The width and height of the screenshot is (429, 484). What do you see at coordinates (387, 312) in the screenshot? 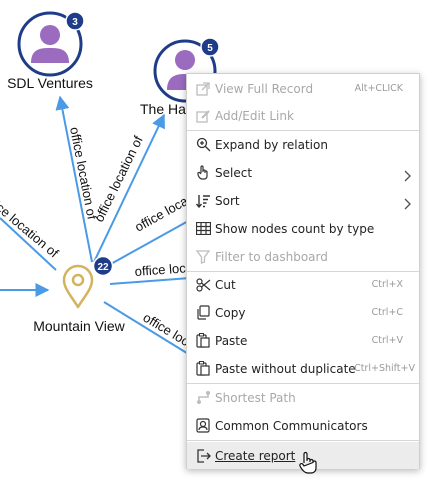
I see `menu-item-shortcut: Ctrl+C` at bounding box center [387, 312].